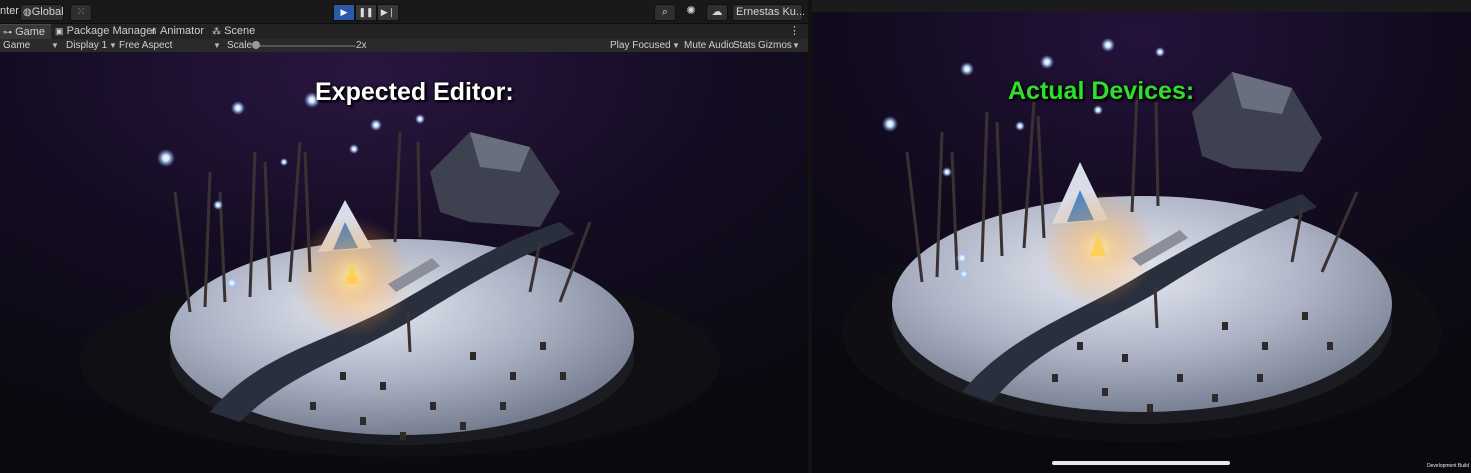  I want to click on scale-slider-track, so click(306, 46).